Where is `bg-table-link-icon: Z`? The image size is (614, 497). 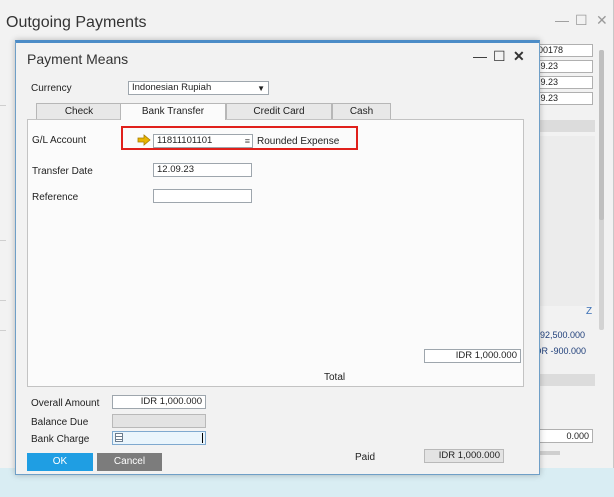 bg-table-link-icon: Z is located at coordinates (589, 311).